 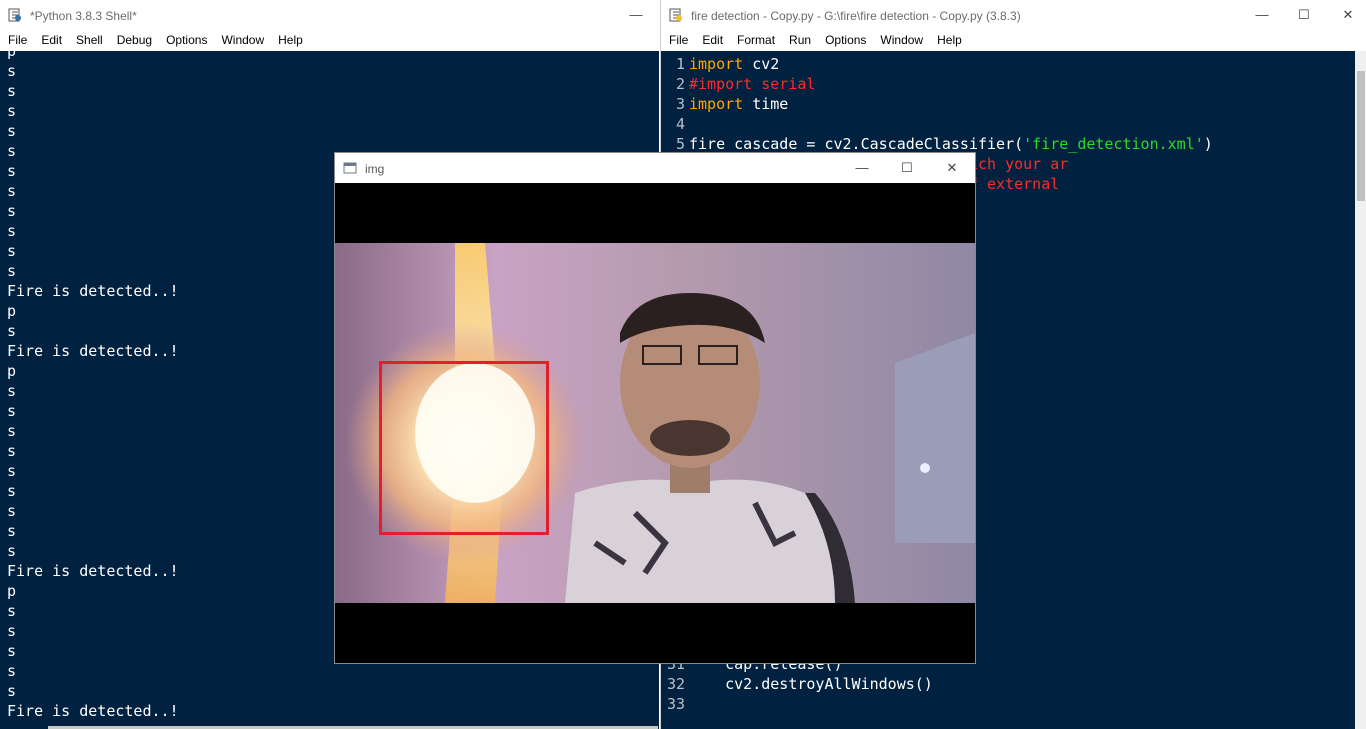 What do you see at coordinates (83, 16) in the screenshot?
I see `shell-title: *Python 3.8.3 Shell*` at bounding box center [83, 16].